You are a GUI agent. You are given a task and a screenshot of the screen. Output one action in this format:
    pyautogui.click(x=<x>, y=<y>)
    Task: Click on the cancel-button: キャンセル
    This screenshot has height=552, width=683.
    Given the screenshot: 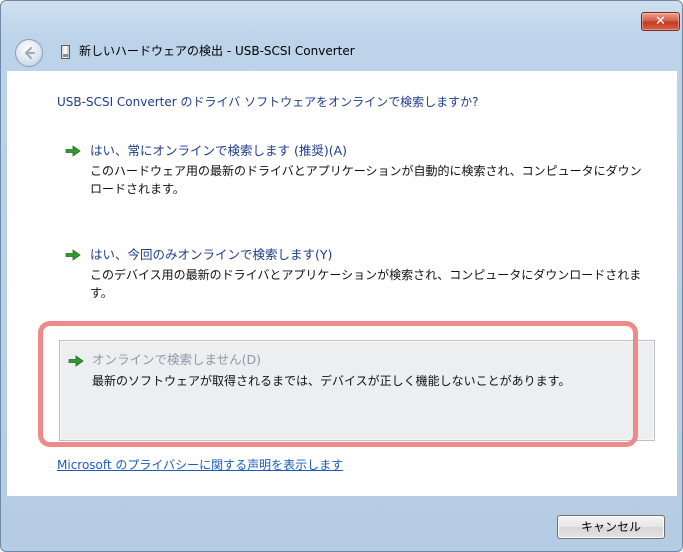 What is the action you would take?
    pyautogui.click(x=611, y=527)
    